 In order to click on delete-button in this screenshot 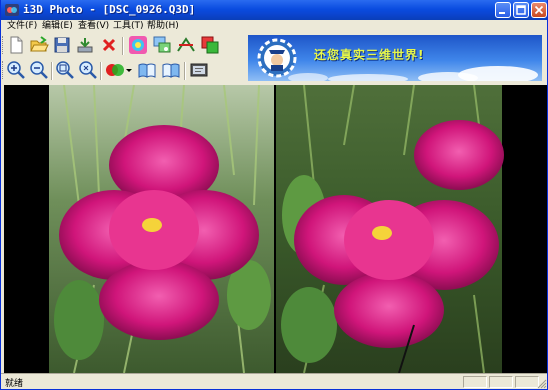, I will do `click(109, 45)`.